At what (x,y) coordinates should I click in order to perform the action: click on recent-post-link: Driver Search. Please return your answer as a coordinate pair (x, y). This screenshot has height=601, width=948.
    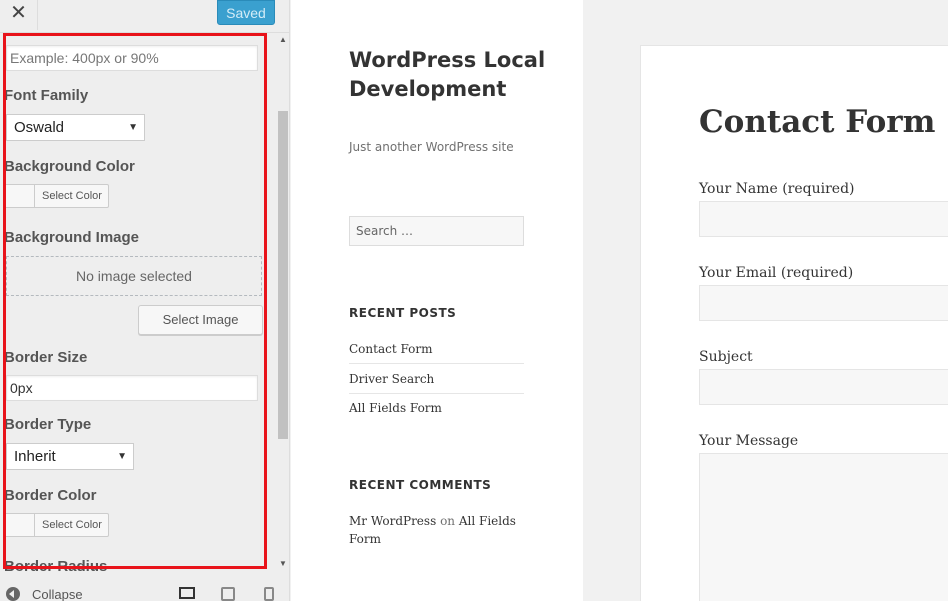
    Looking at the image, I should click on (436, 383).